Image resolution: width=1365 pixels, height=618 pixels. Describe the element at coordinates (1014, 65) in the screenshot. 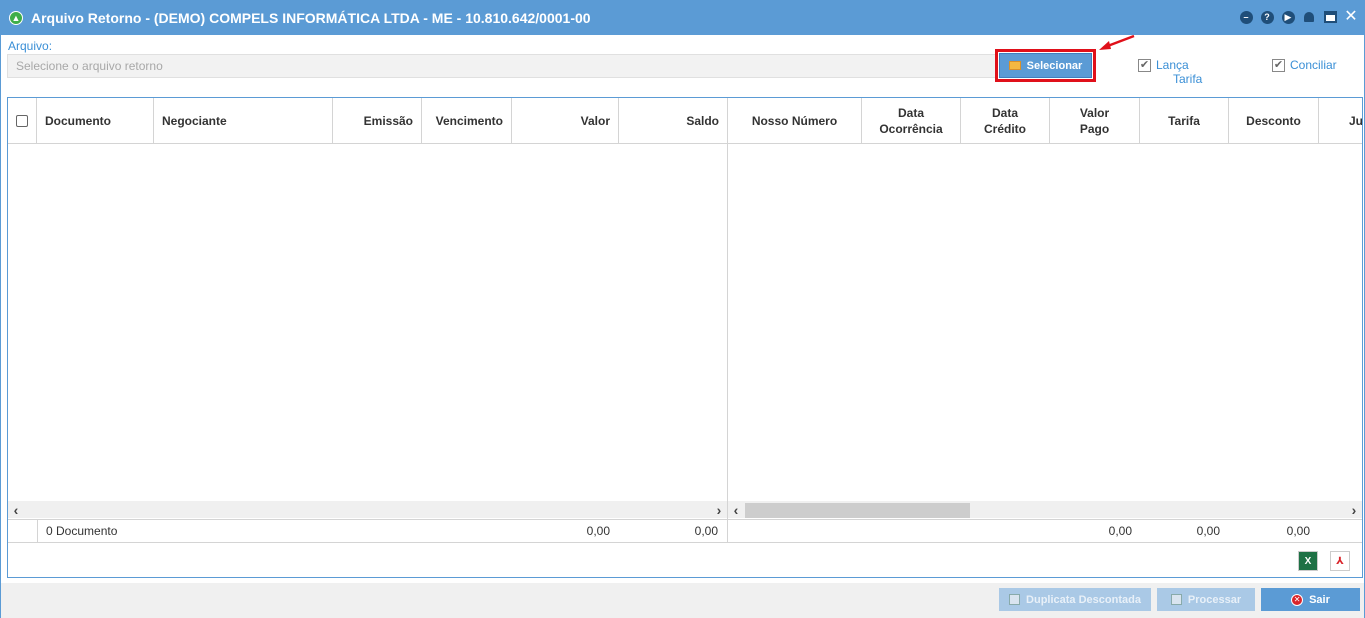

I see `folder-icon` at that location.